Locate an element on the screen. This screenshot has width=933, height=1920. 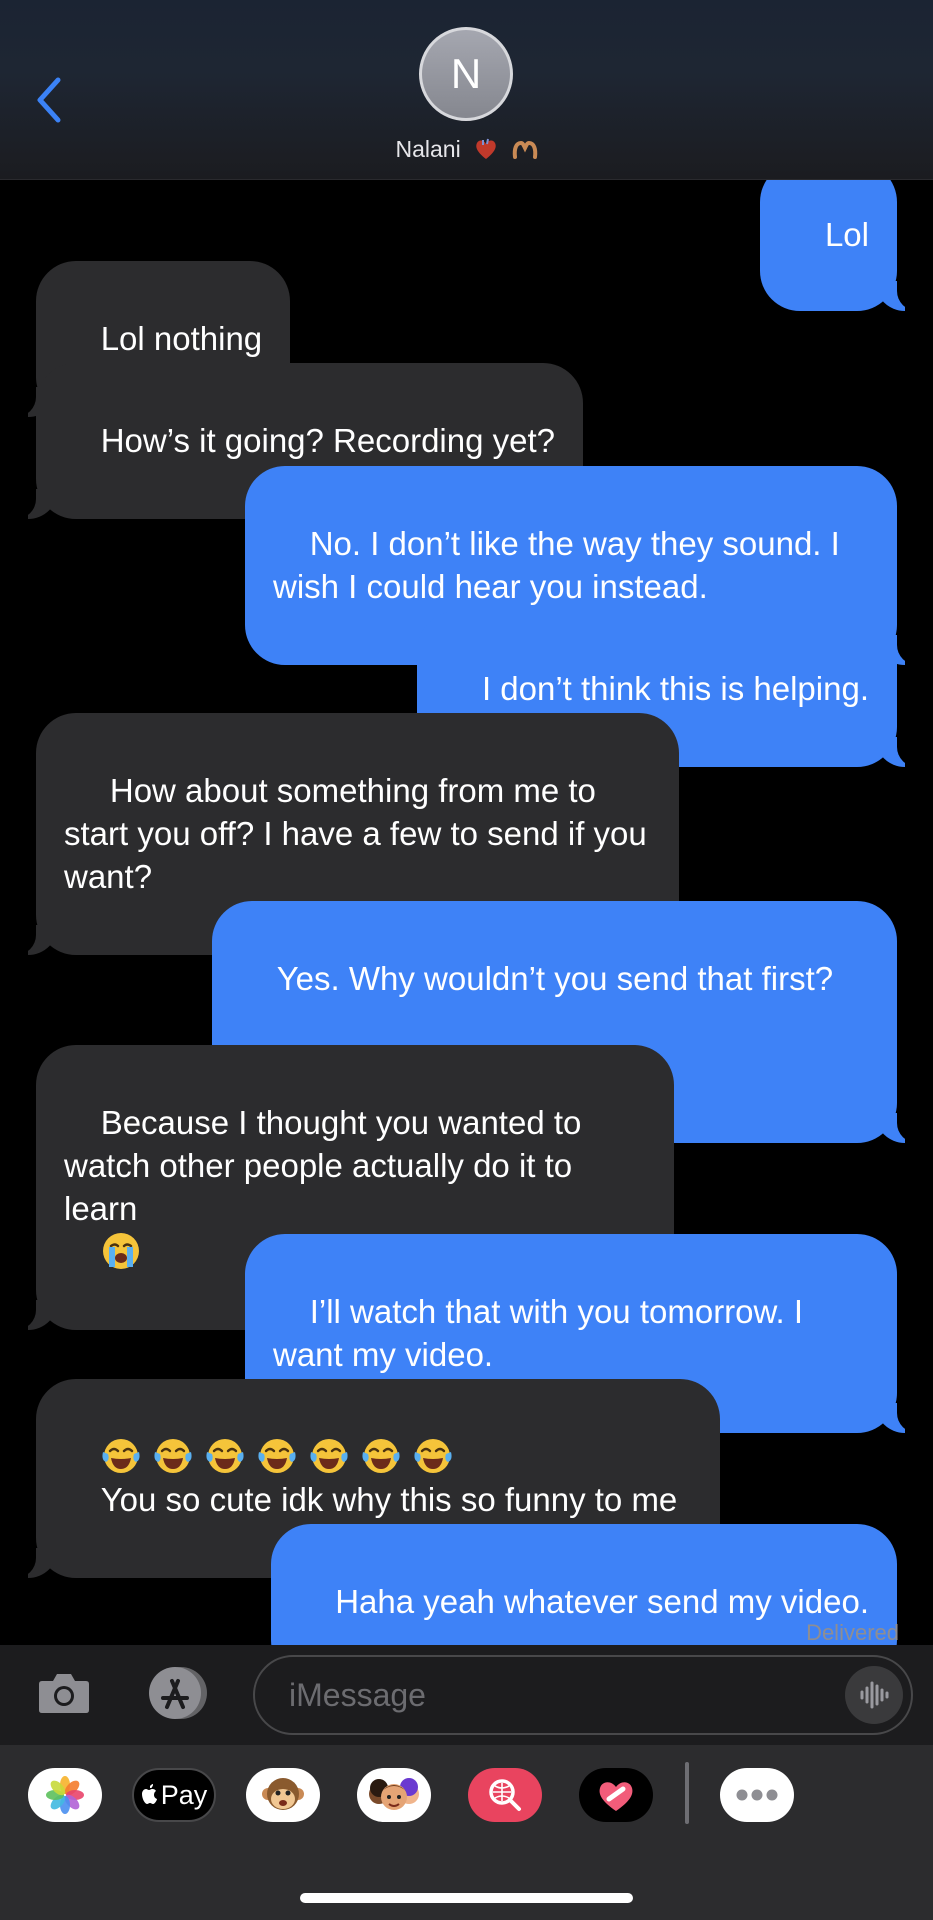
conversation-header: N Nalani is located at coordinates (466, 90).